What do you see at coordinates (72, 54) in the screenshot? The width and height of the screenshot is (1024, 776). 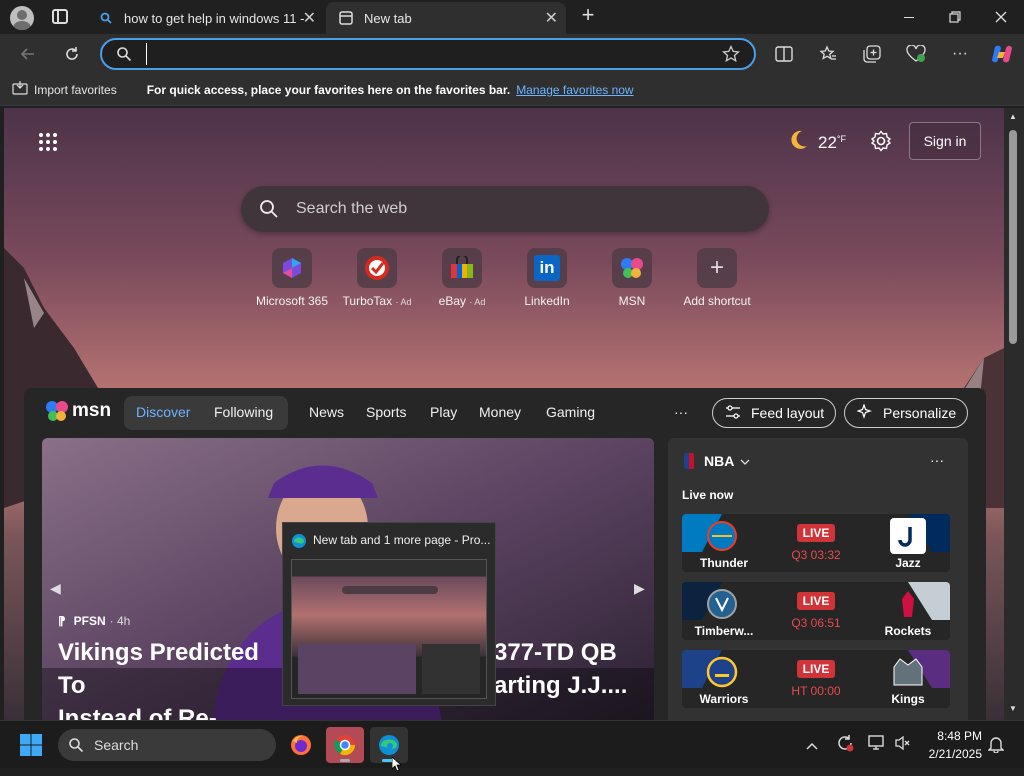 I see `refresh-button` at bounding box center [72, 54].